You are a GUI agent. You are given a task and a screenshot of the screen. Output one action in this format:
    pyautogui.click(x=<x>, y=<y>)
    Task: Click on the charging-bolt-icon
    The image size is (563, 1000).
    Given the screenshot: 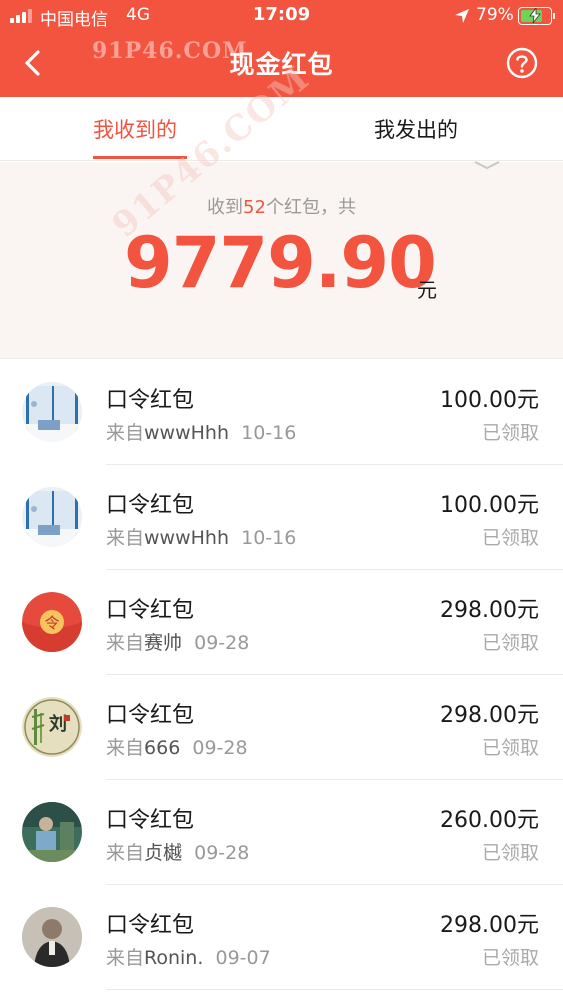 What is the action you would take?
    pyautogui.click(x=535, y=15)
    